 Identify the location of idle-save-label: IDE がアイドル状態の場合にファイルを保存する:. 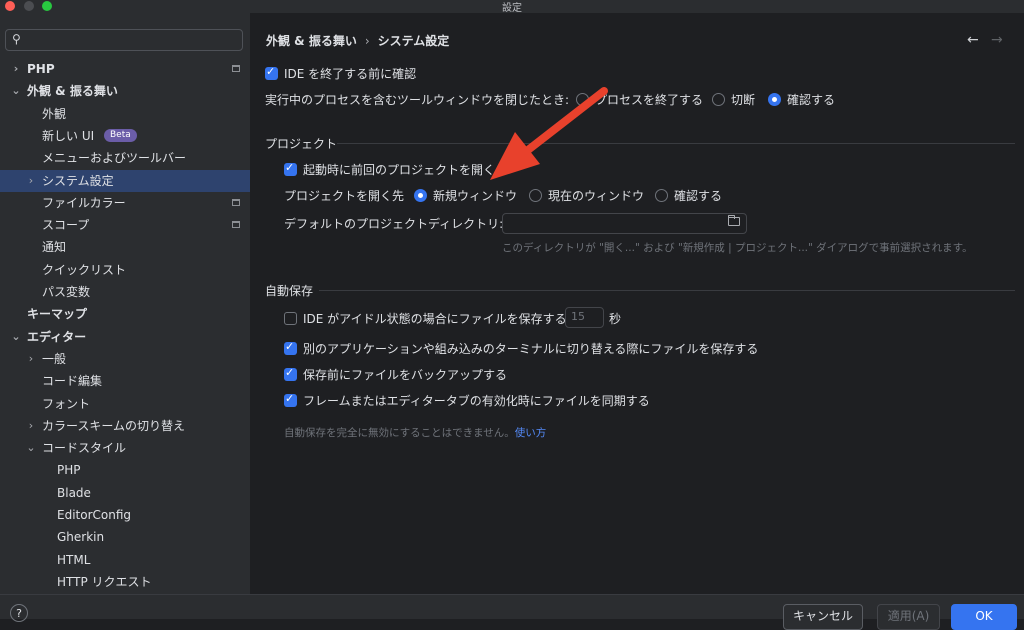
(437, 318).